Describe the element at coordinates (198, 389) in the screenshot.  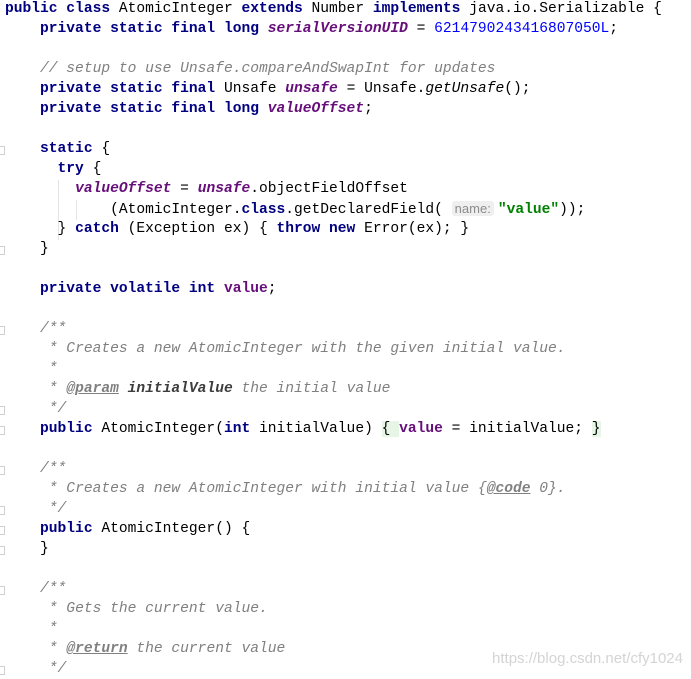
I see `code-line: * @param initialValue the initial value` at that location.